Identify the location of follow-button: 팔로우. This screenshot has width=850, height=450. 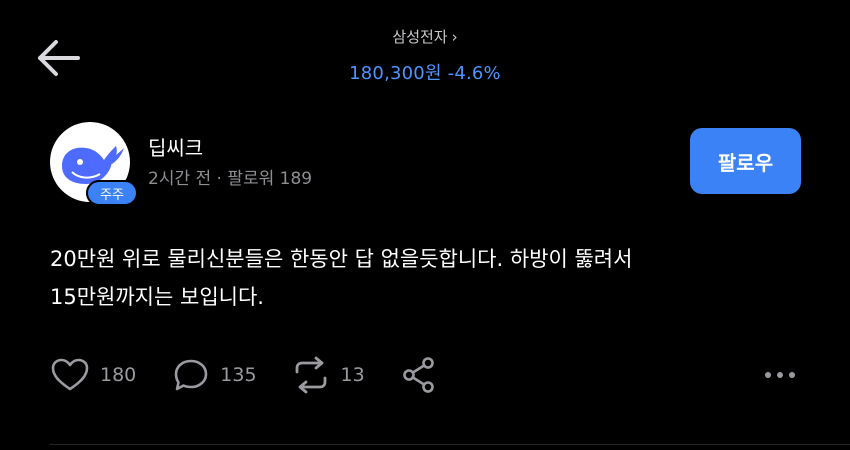
(745, 161).